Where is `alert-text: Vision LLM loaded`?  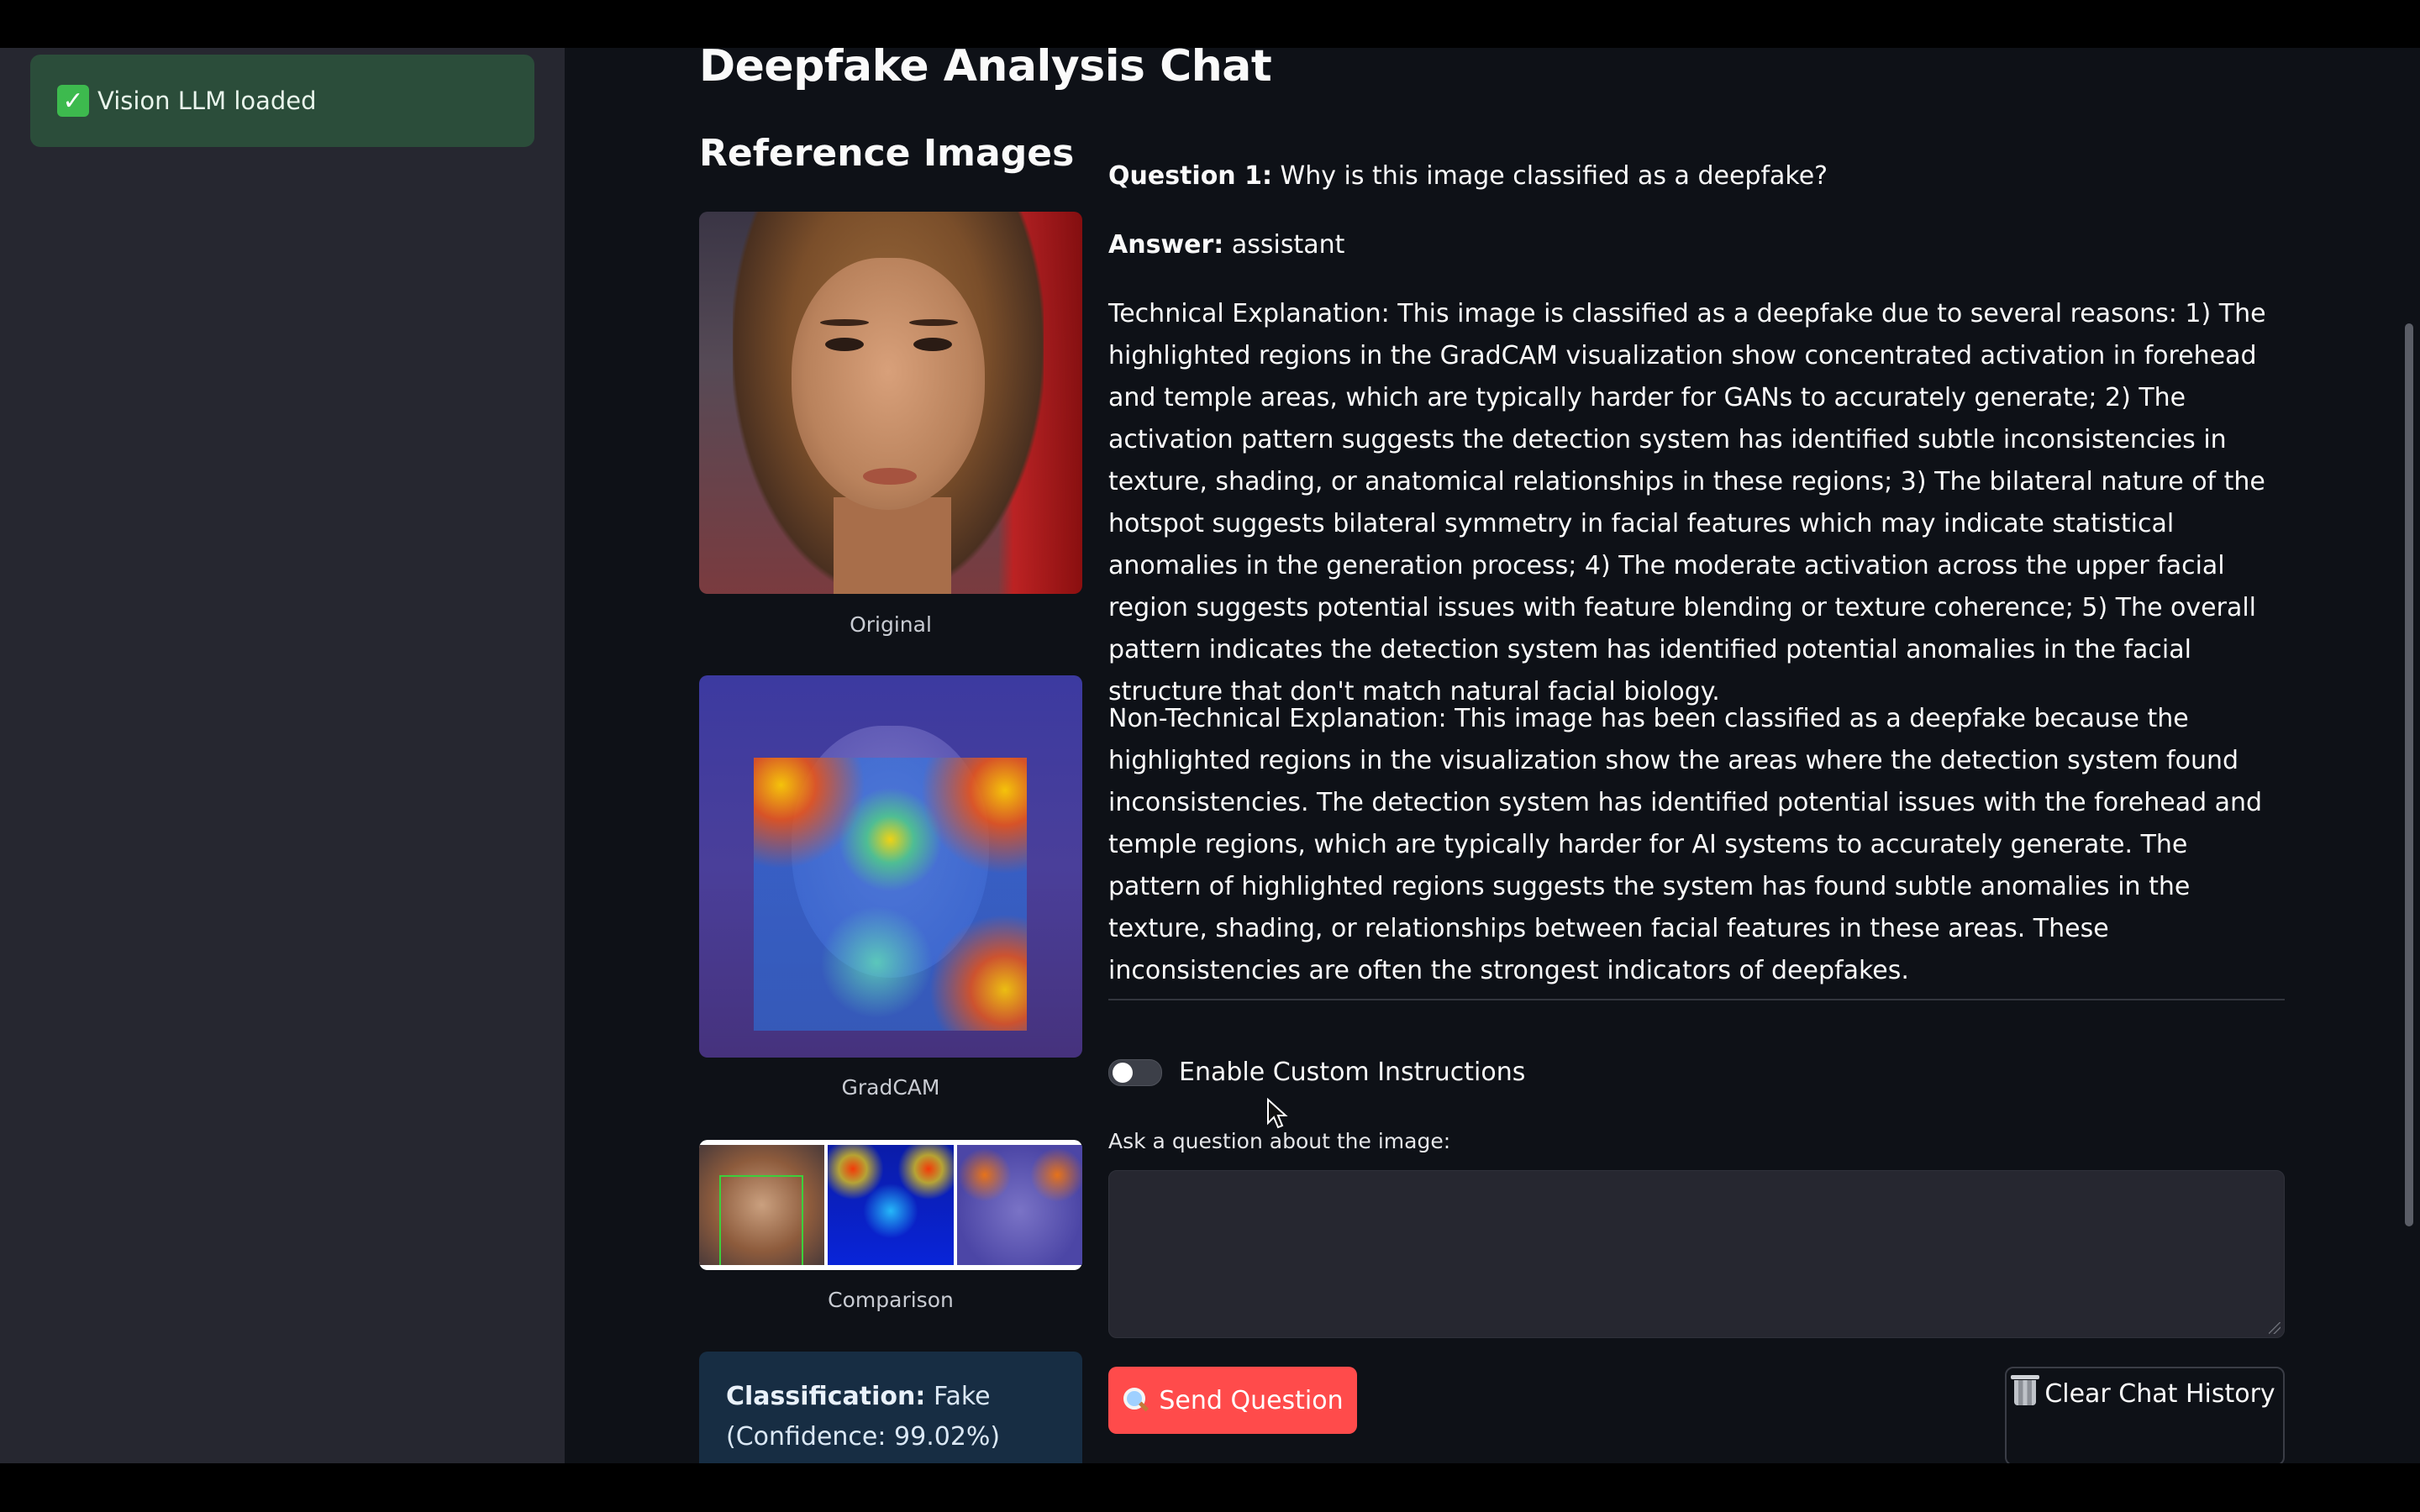
alert-text: Vision LLM loaded is located at coordinates (207, 101).